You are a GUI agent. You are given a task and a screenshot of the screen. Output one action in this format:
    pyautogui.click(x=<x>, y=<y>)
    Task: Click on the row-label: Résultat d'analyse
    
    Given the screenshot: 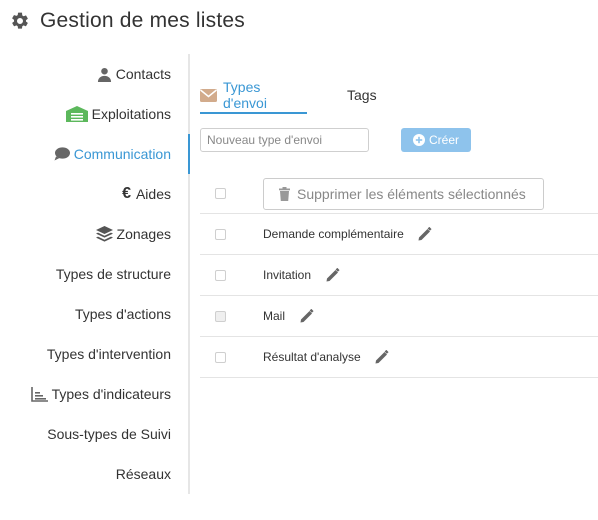 What is the action you would take?
    pyautogui.click(x=312, y=357)
    